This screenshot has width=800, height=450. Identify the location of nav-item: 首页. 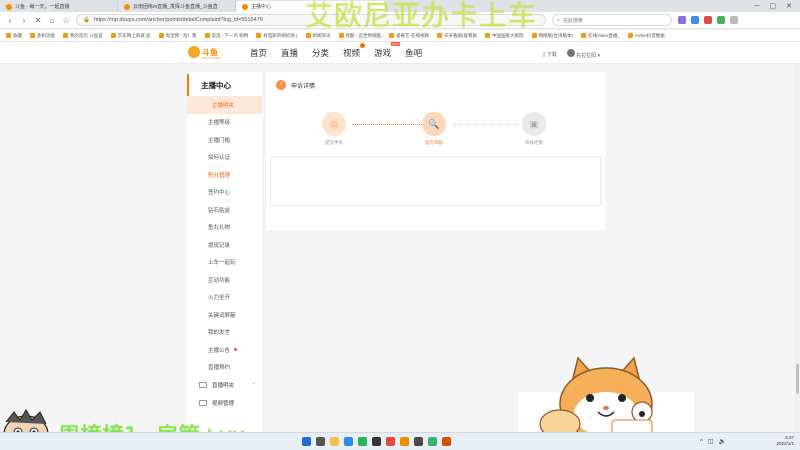
(258, 53).